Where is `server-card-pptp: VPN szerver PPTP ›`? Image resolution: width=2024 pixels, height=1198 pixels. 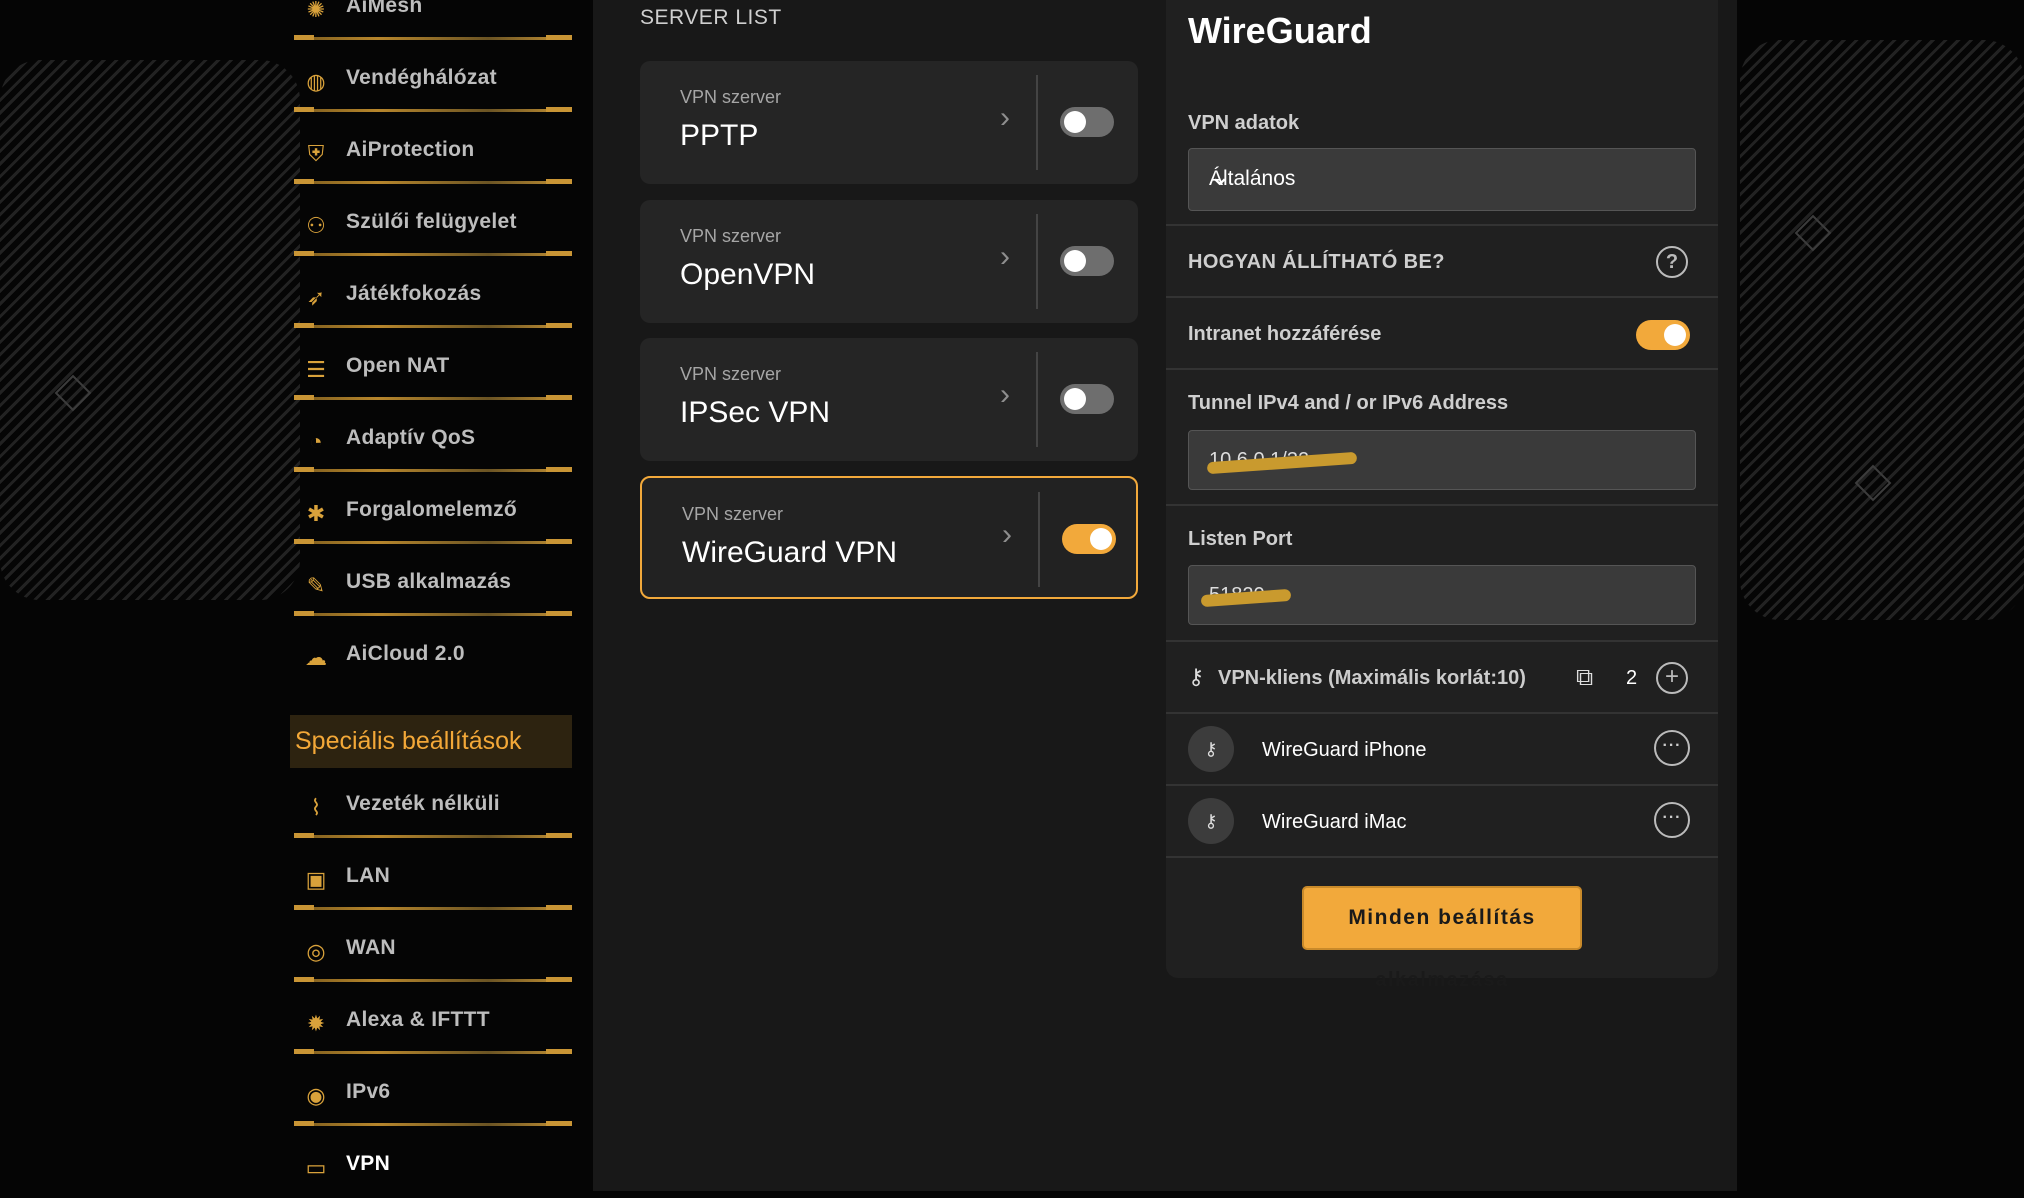
server-card-pptp: VPN szerver PPTP › is located at coordinates (889, 122).